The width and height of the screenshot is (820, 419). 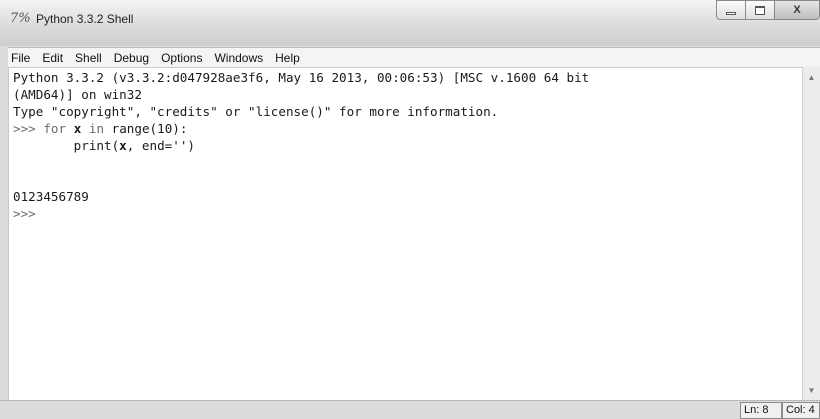 What do you see at coordinates (131, 58) in the screenshot?
I see `menu-debug: Debug` at bounding box center [131, 58].